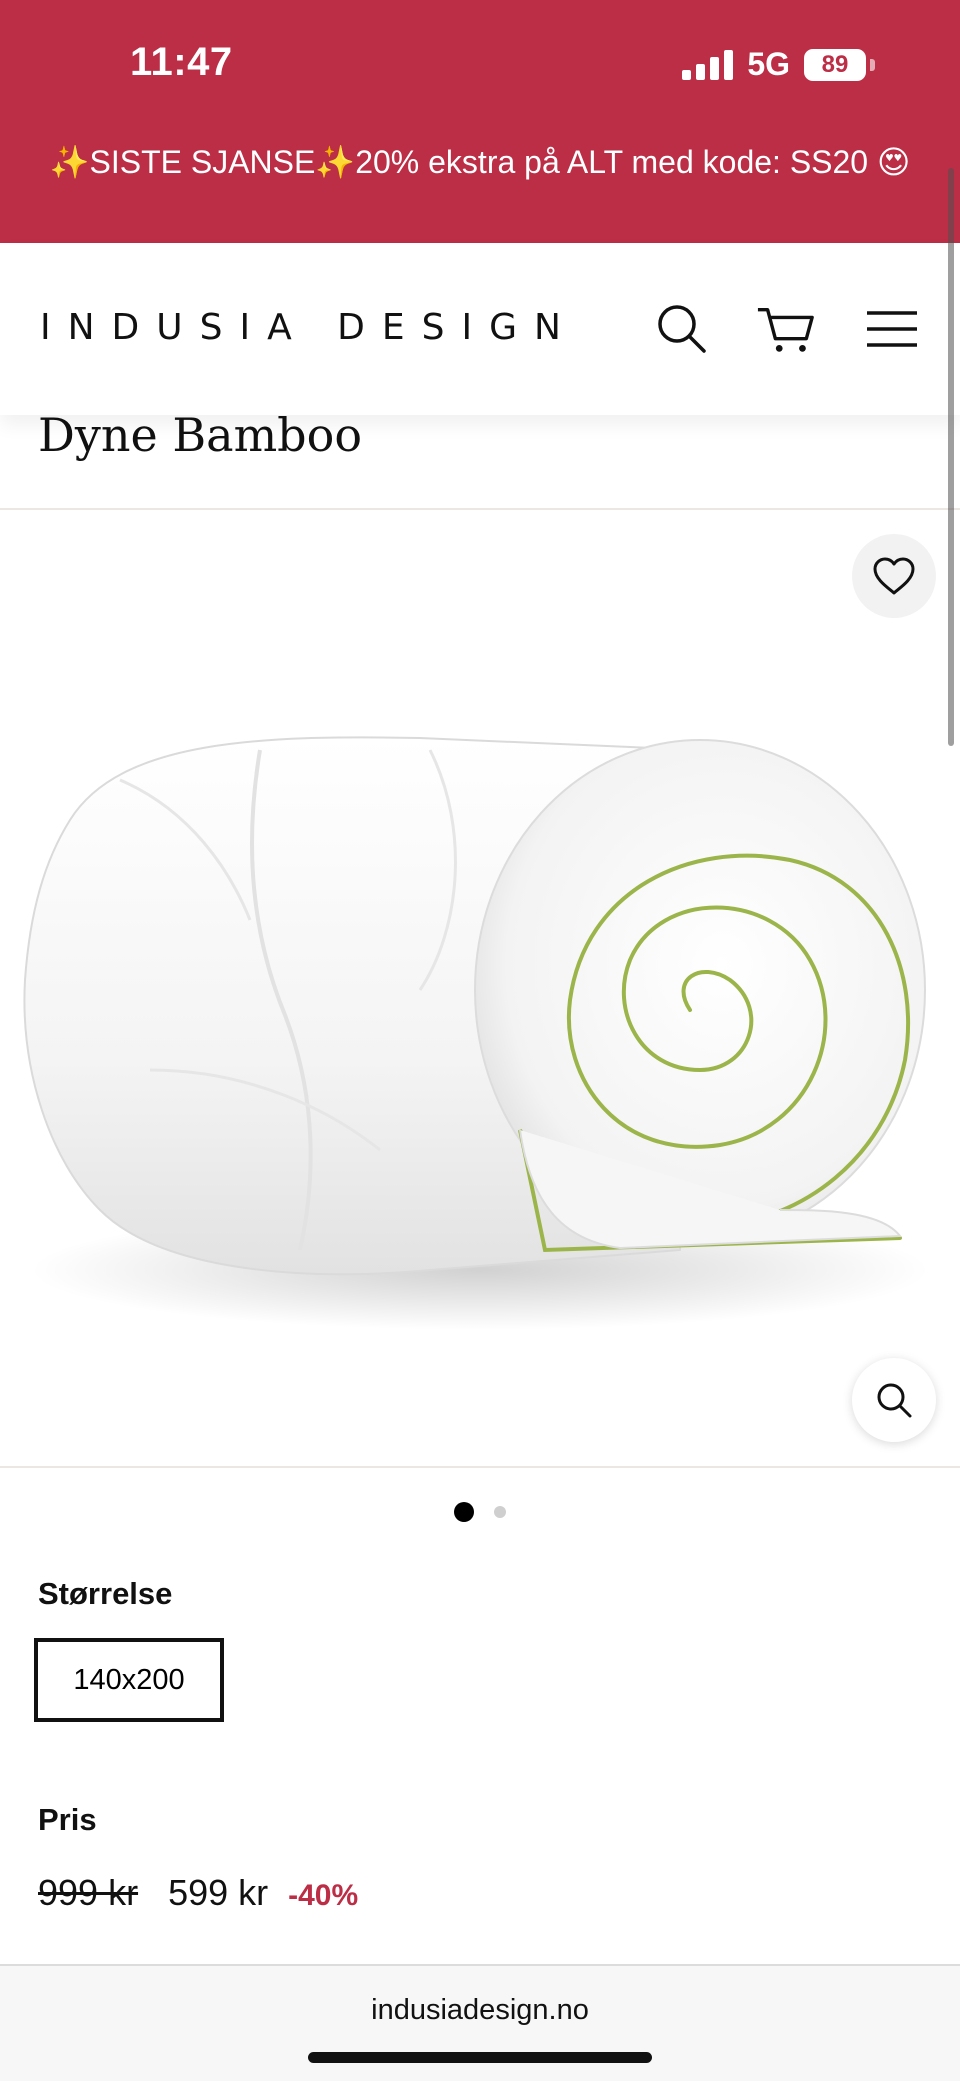 The height and width of the screenshot is (2081, 960). I want to click on cart-icon, so click(786, 329).